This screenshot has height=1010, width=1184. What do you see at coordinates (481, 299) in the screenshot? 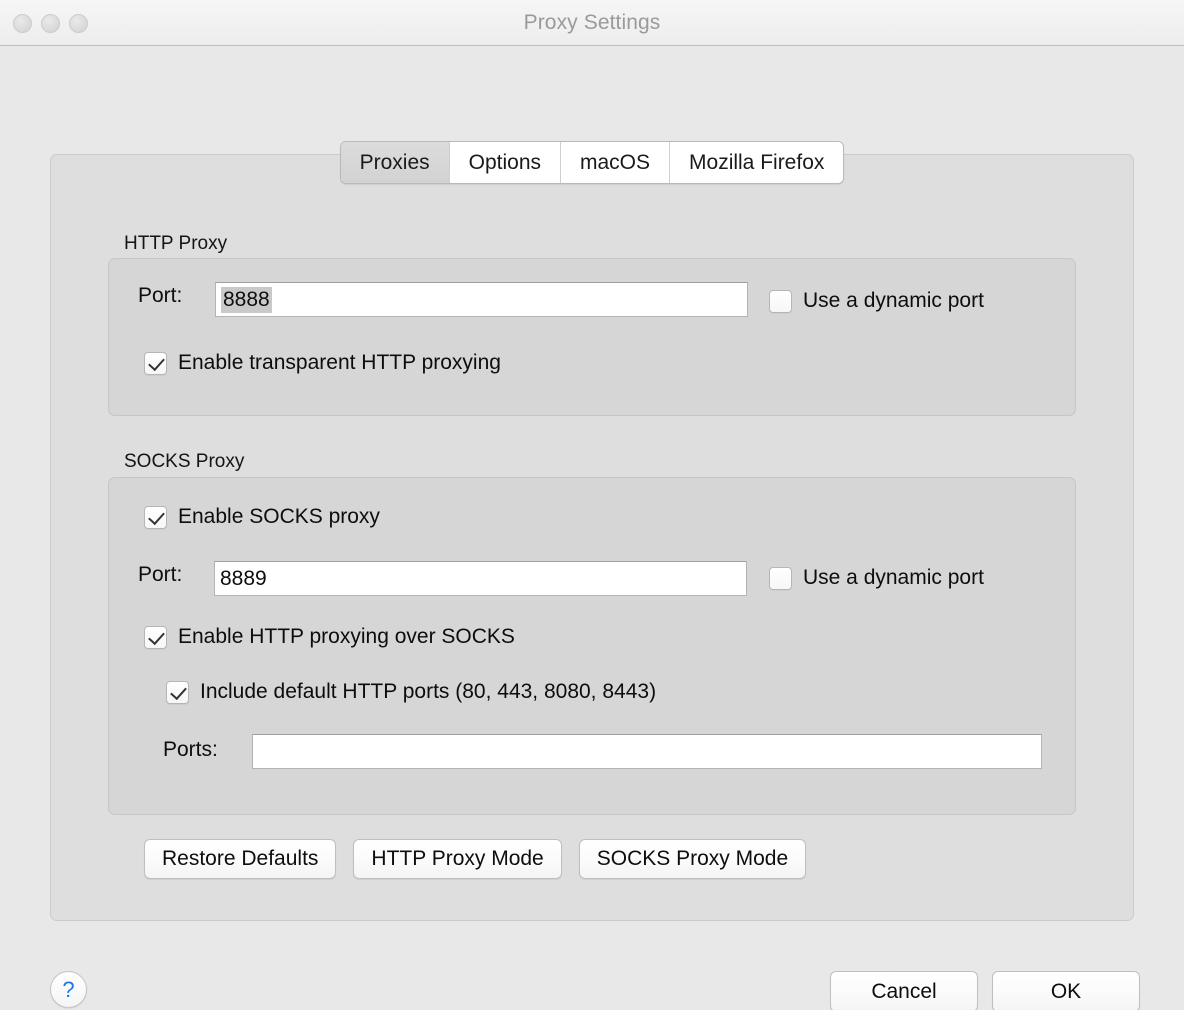
I see `http-port-input: 8888` at bounding box center [481, 299].